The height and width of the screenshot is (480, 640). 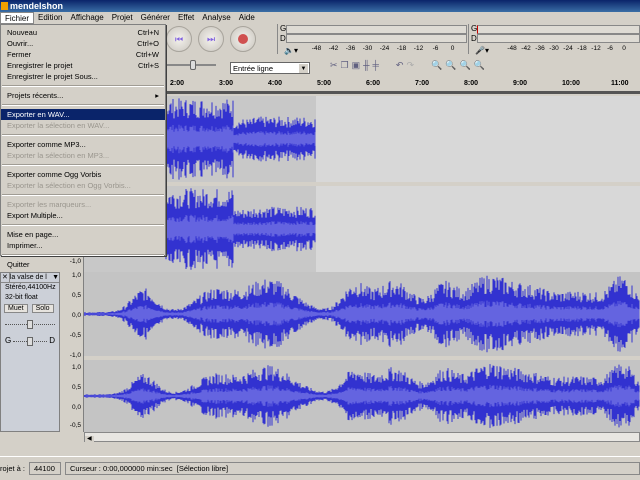 What do you see at coordinates (76, 295) in the screenshot?
I see `scale-label: 0,5` at bounding box center [76, 295].